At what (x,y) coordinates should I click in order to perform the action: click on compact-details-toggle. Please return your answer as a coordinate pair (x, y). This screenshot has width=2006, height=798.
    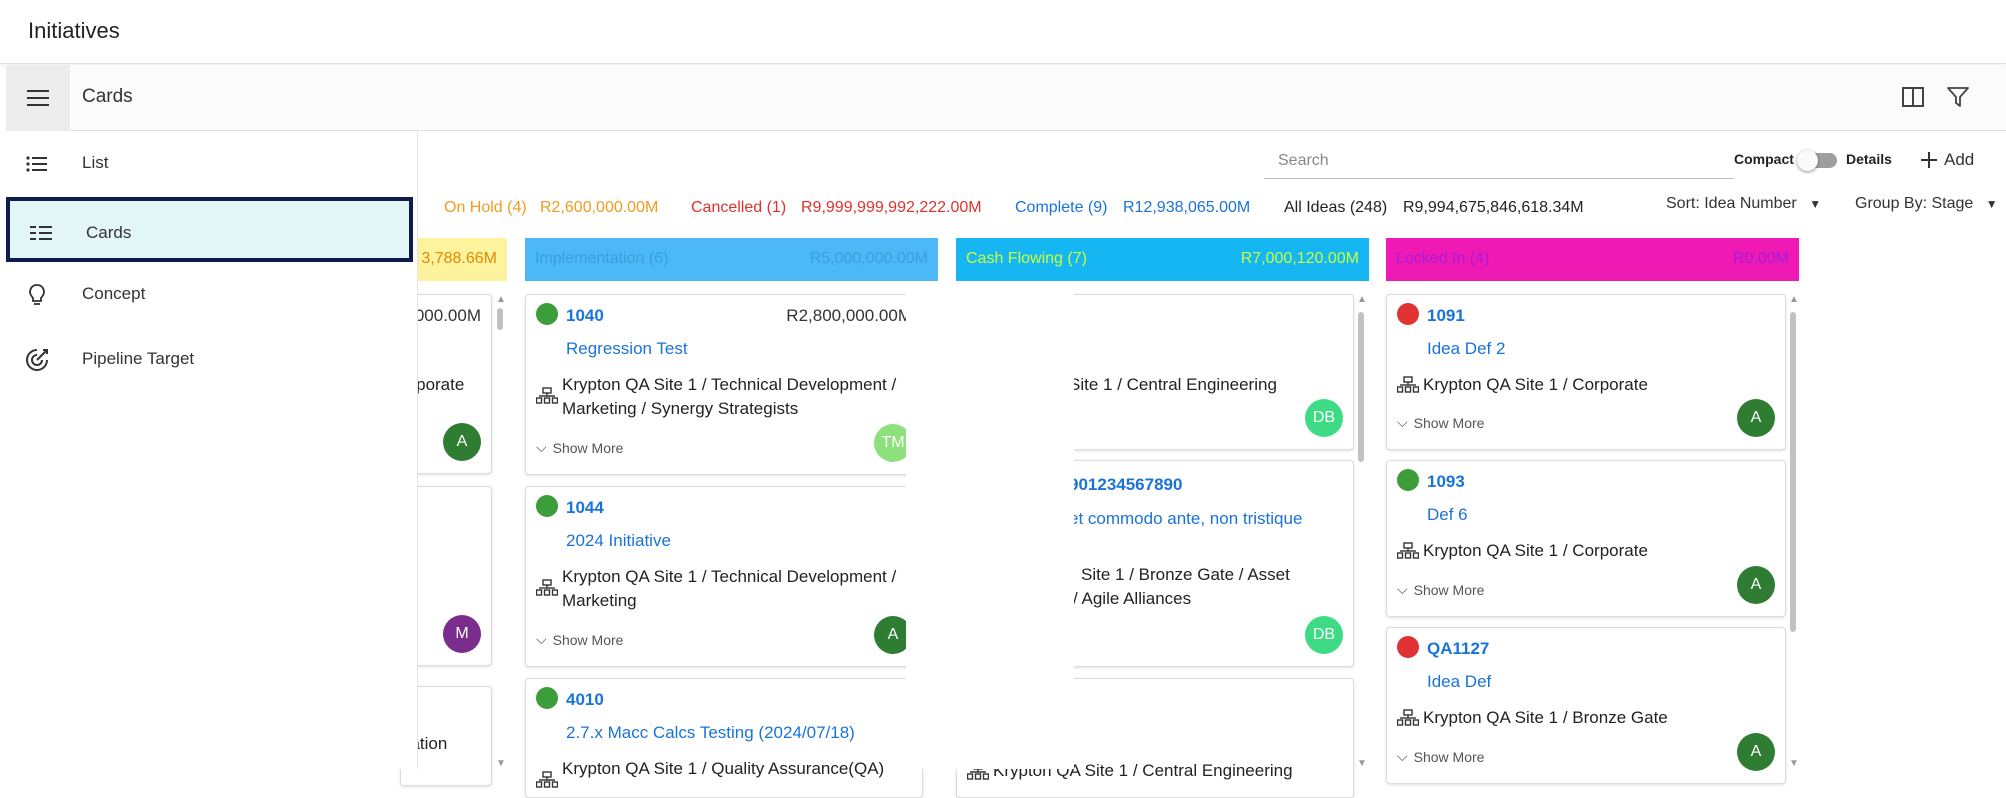
    Looking at the image, I should click on (1818, 160).